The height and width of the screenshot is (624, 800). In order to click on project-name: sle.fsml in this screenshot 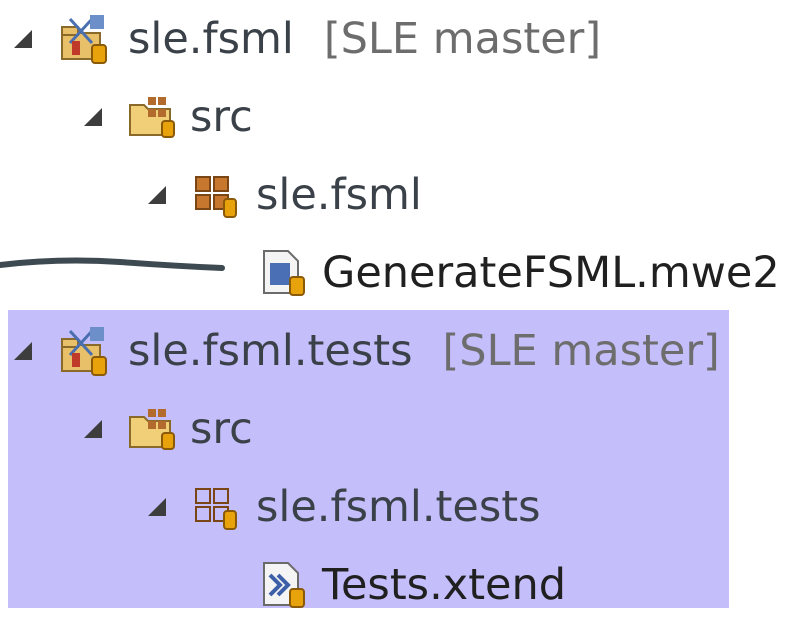, I will do `click(211, 39)`.